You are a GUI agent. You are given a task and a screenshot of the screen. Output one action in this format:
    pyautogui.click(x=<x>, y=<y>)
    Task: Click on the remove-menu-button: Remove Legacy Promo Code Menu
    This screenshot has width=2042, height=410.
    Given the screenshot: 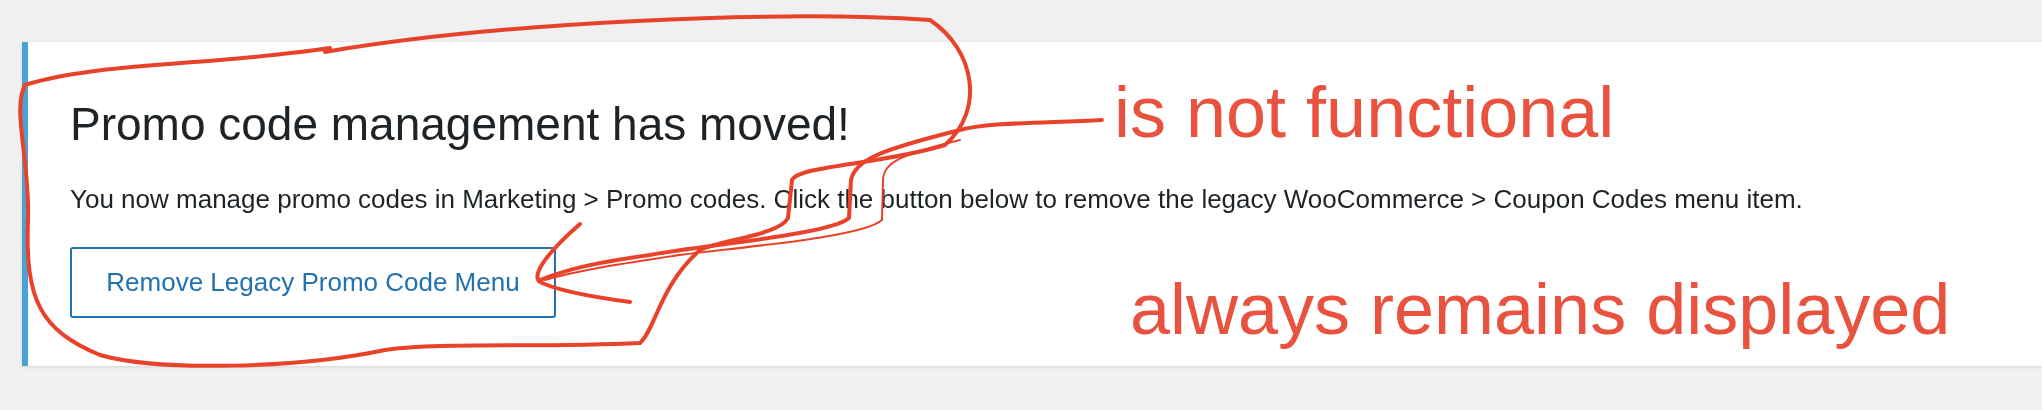 What is the action you would take?
    pyautogui.click(x=313, y=282)
    